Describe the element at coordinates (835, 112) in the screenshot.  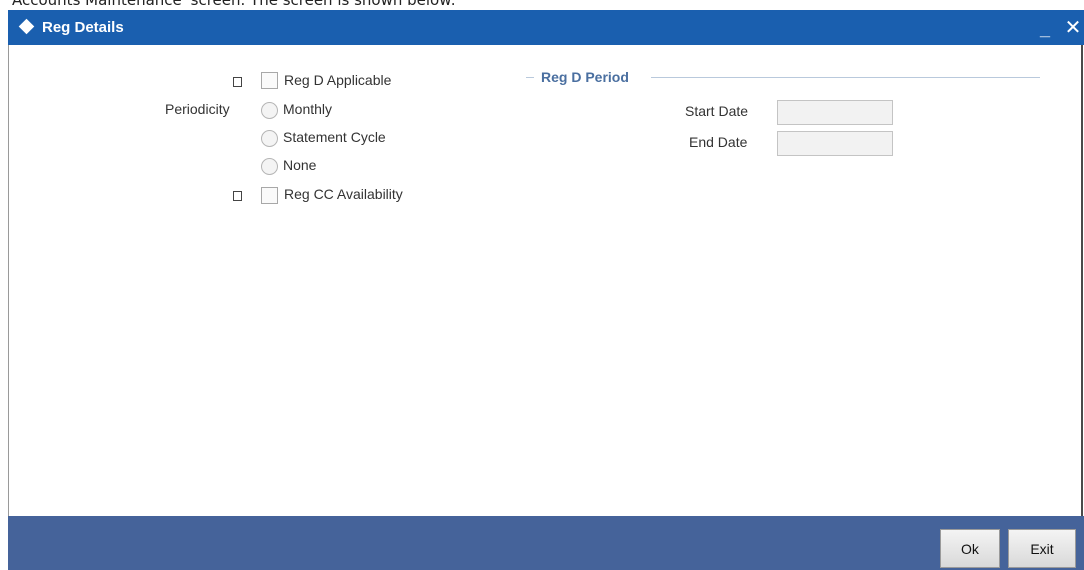
I see `start-date-input` at that location.